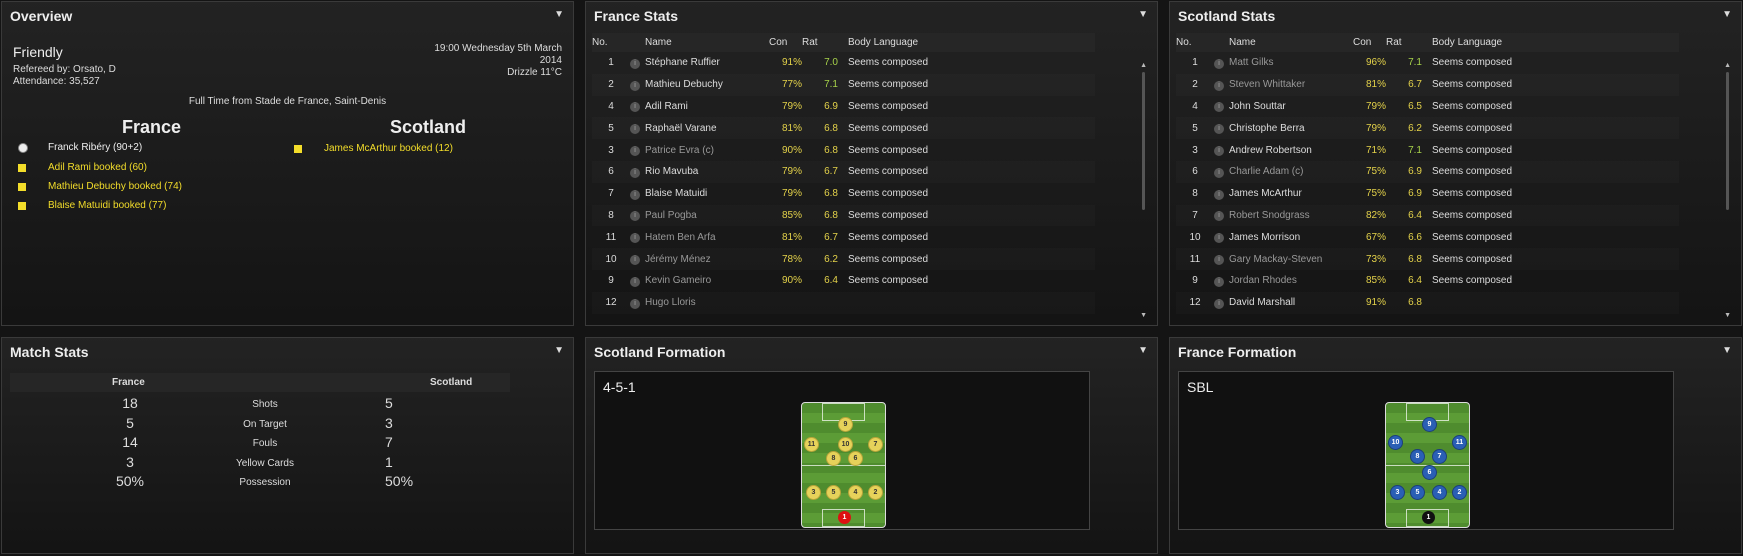  Describe the element at coordinates (1291, 172) in the screenshot. I see `player-name: Charlie Adam (c)` at that location.